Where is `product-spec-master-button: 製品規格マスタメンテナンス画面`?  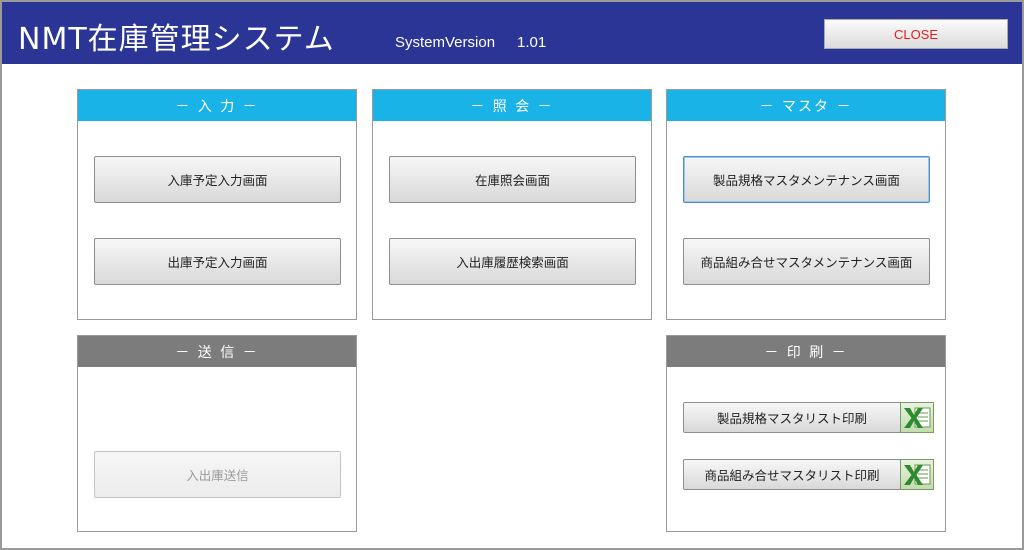 product-spec-master-button: 製品規格マスタメンテナンス画面 is located at coordinates (806, 179).